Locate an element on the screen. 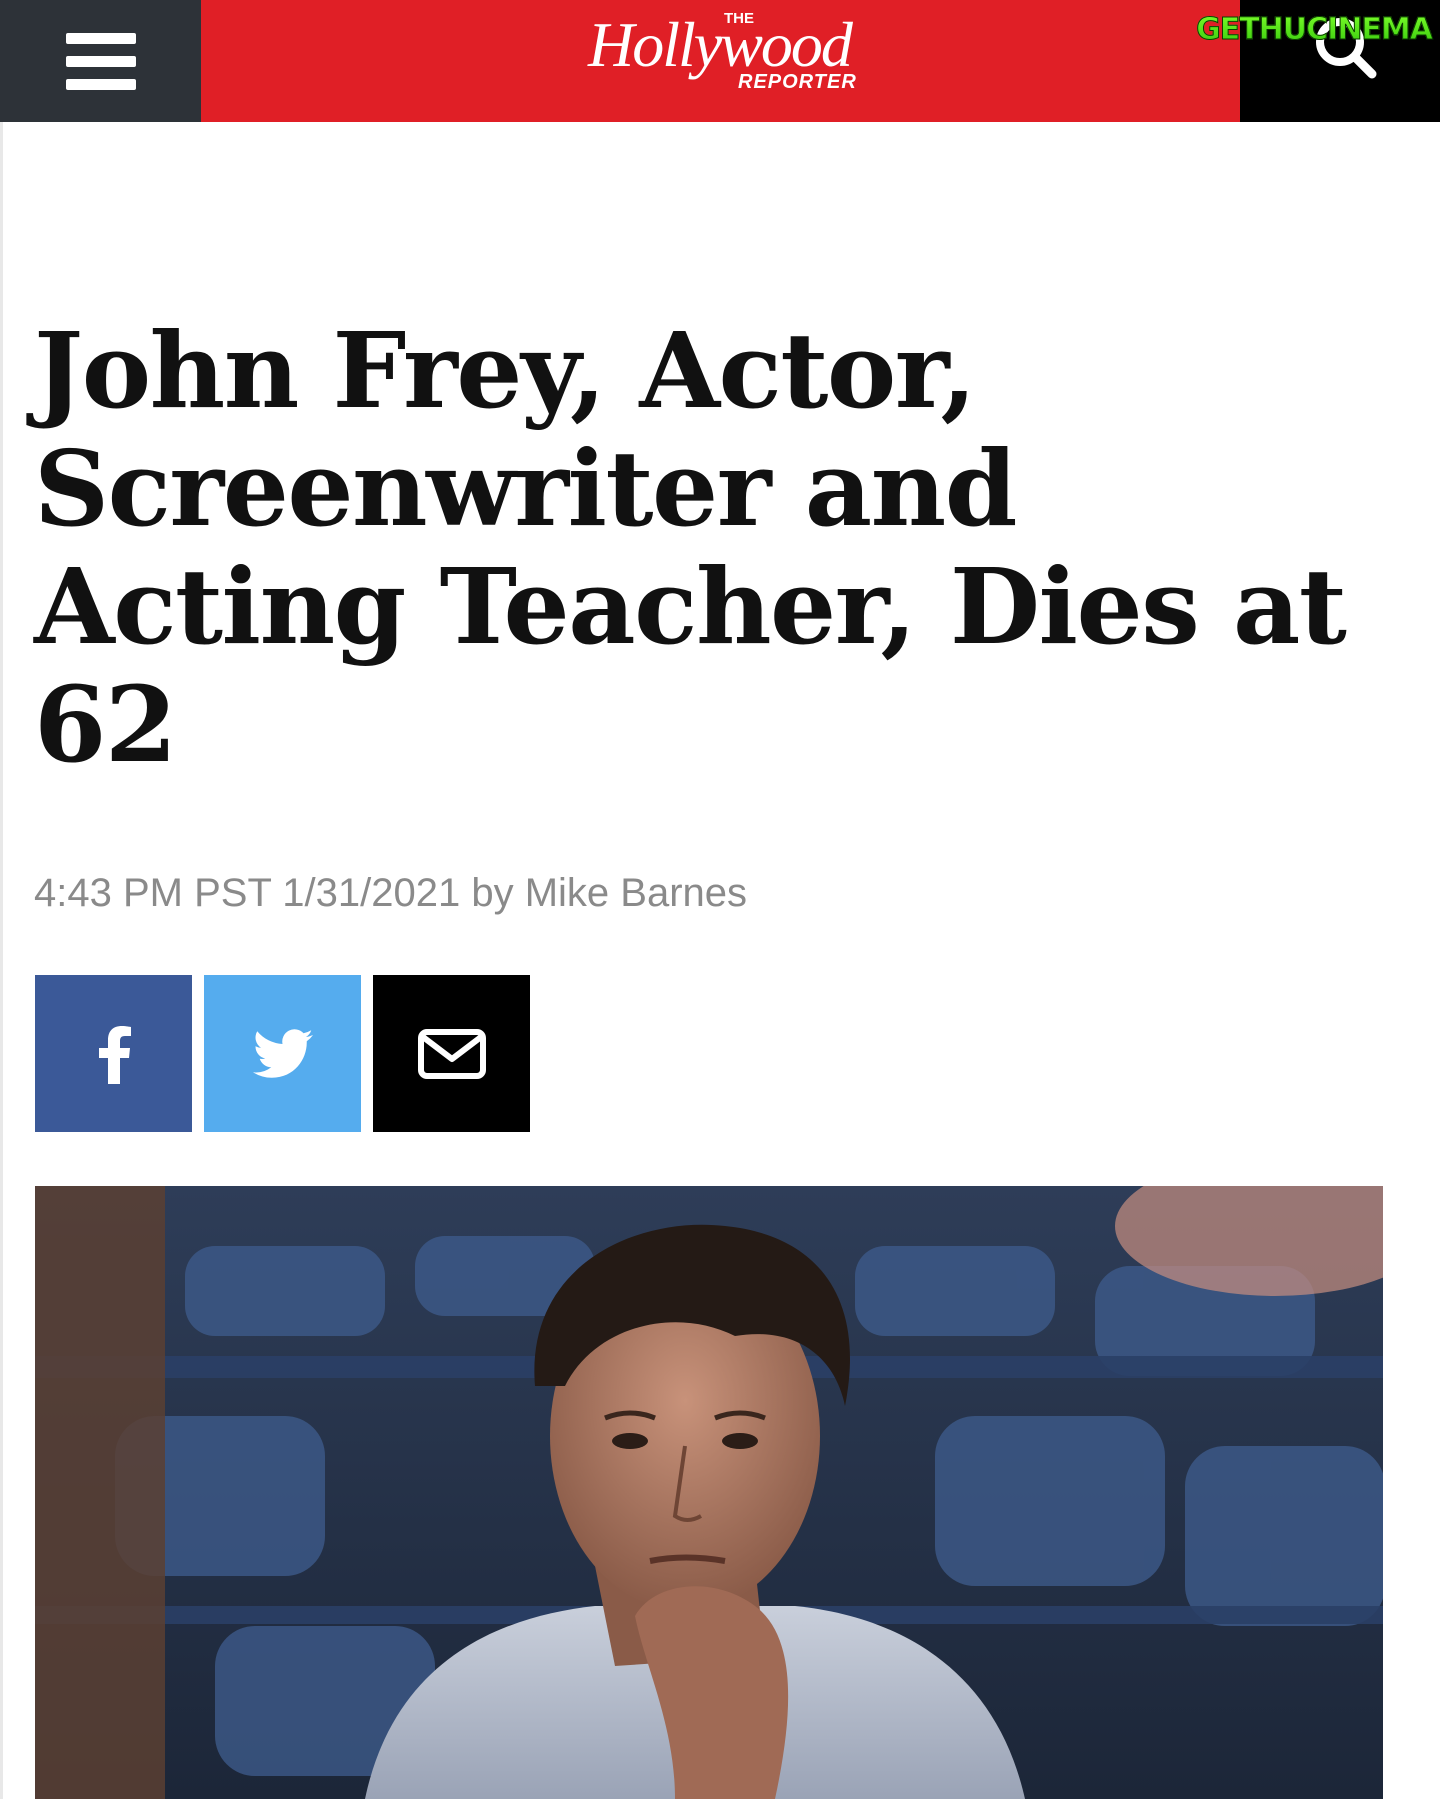 The height and width of the screenshot is (1799, 1440). logo-reporter: REPORTER is located at coordinates (797, 81).